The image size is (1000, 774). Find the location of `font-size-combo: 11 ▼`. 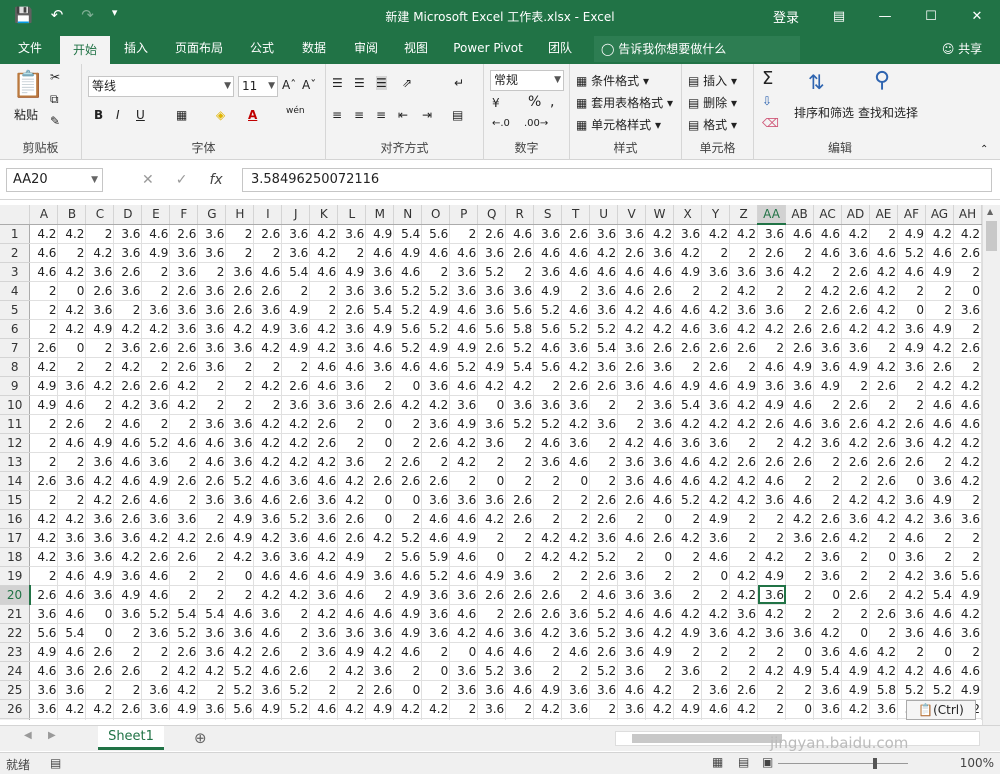

font-size-combo: 11 ▼ is located at coordinates (258, 86).